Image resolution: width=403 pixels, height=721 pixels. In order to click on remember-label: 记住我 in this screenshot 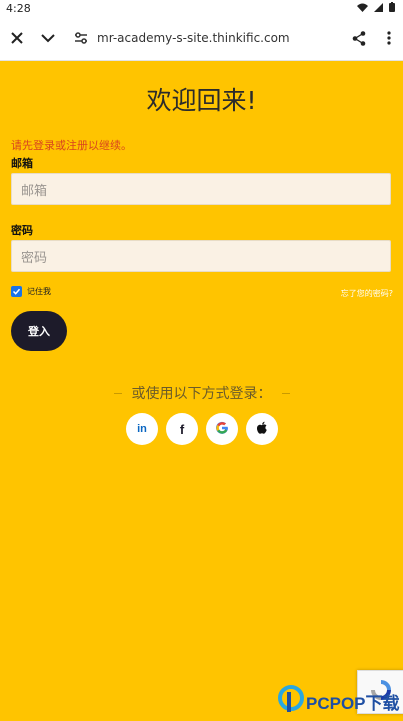, I will do `click(39, 291)`.